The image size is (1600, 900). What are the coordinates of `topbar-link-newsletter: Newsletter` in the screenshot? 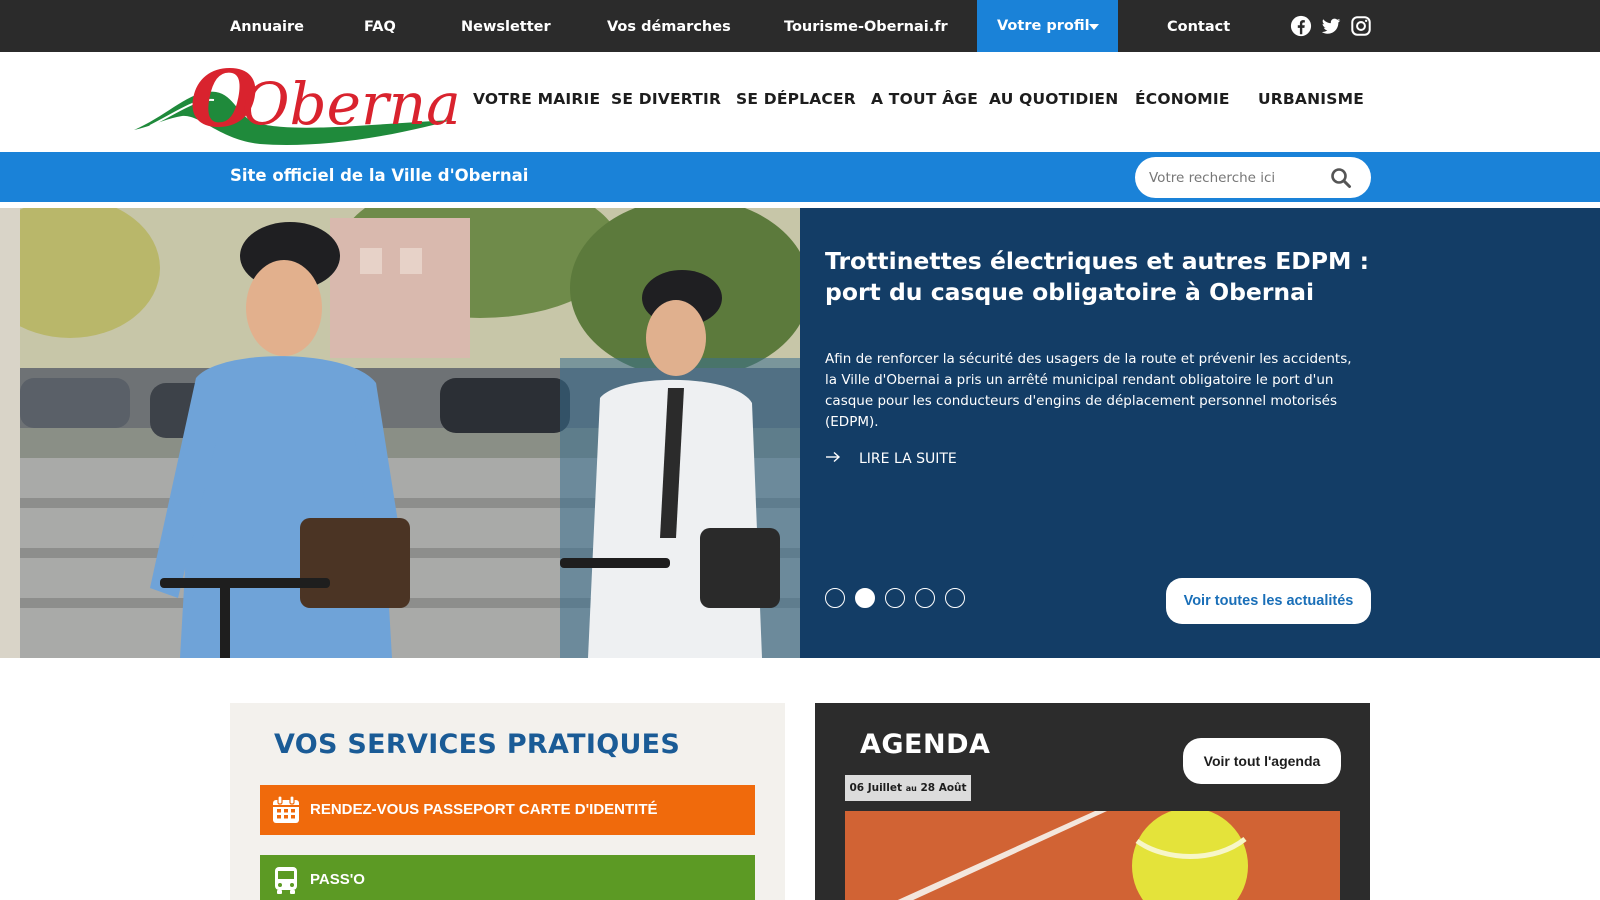 It's located at (506, 26).